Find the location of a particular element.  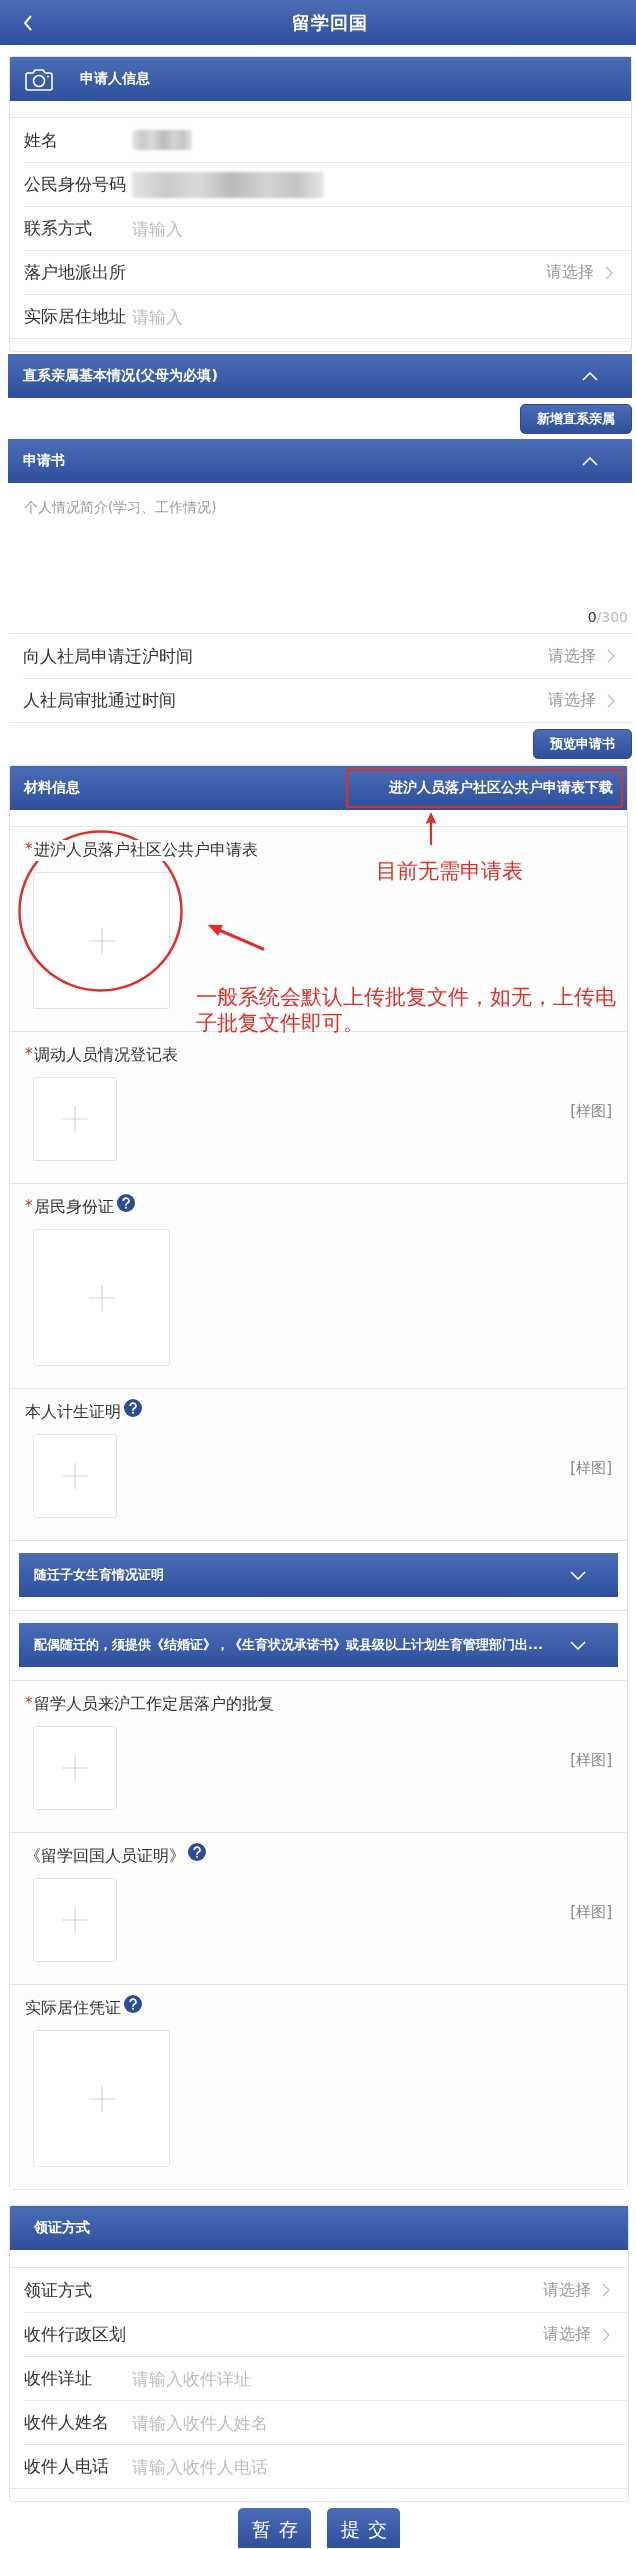

upload-box is located at coordinates (101, 940).